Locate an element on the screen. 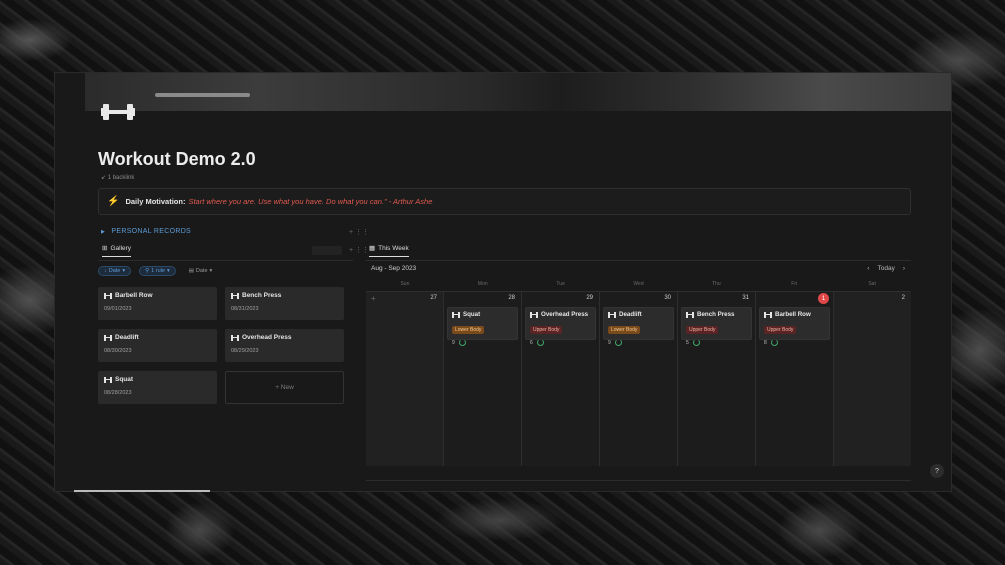 The image size is (1005, 565). page-title: Workout Demo 2.0 is located at coordinates (177, 159).